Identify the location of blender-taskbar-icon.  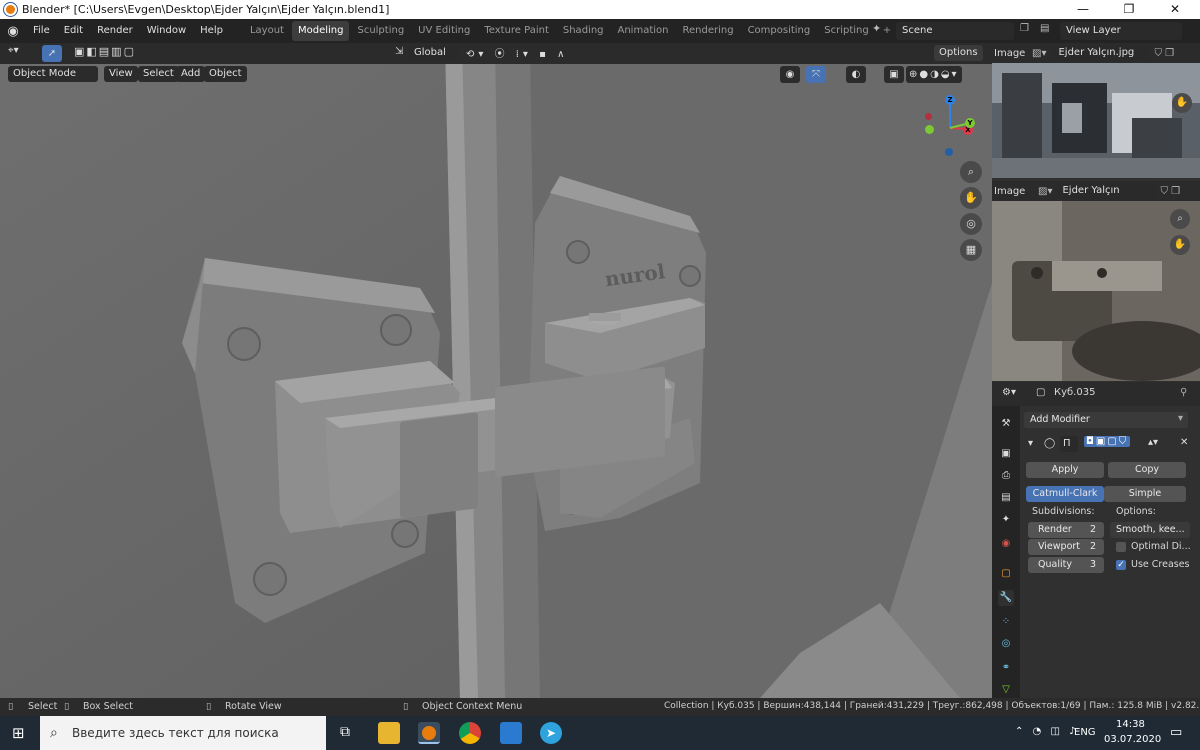
(429, 733).